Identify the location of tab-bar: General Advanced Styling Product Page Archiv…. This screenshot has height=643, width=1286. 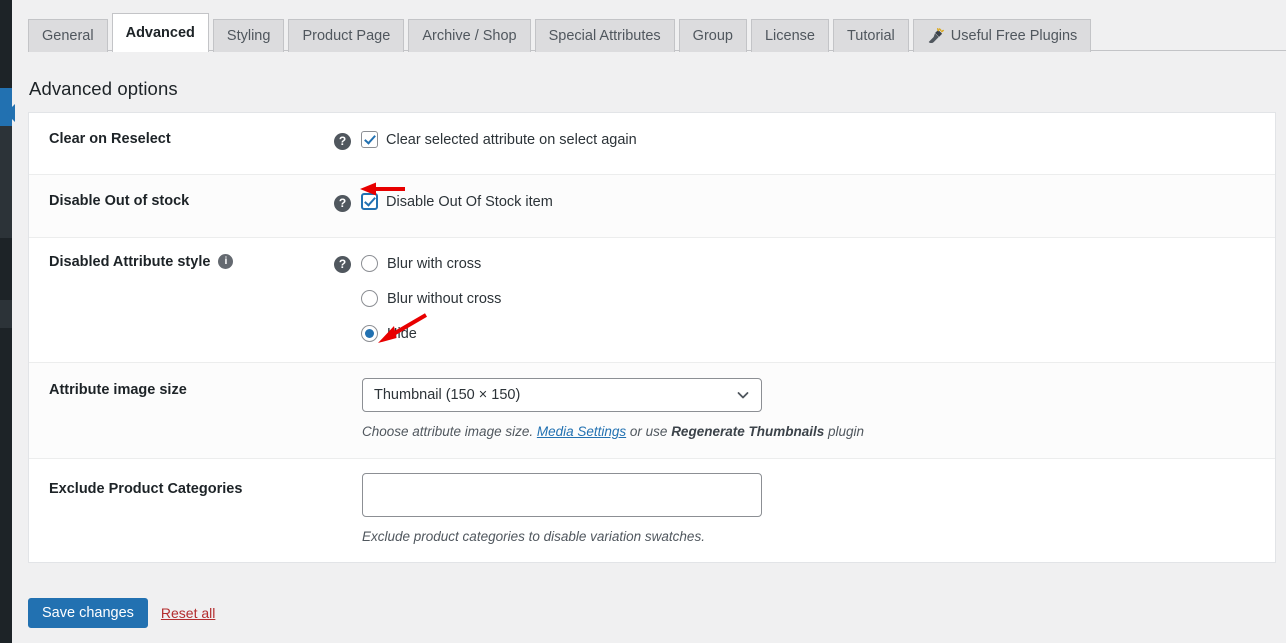
(649, 26).